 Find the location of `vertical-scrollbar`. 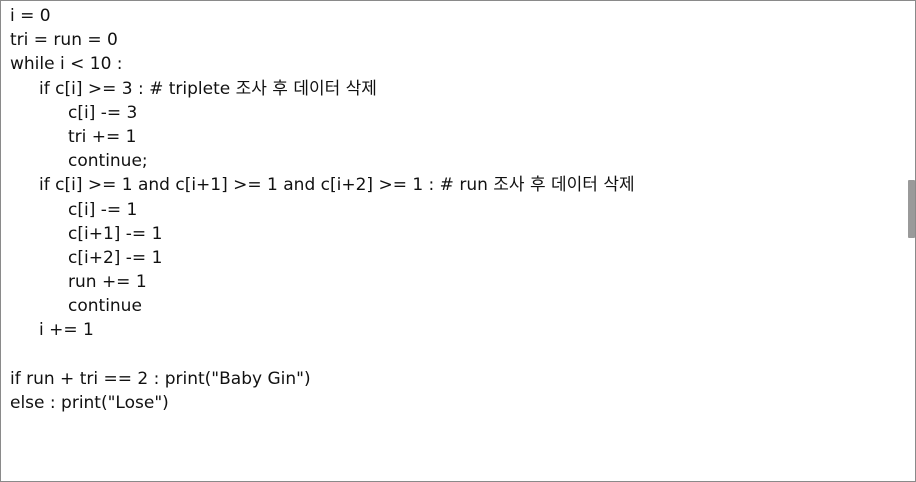

vertical-scrollbar is located at coordinates (911, 241).